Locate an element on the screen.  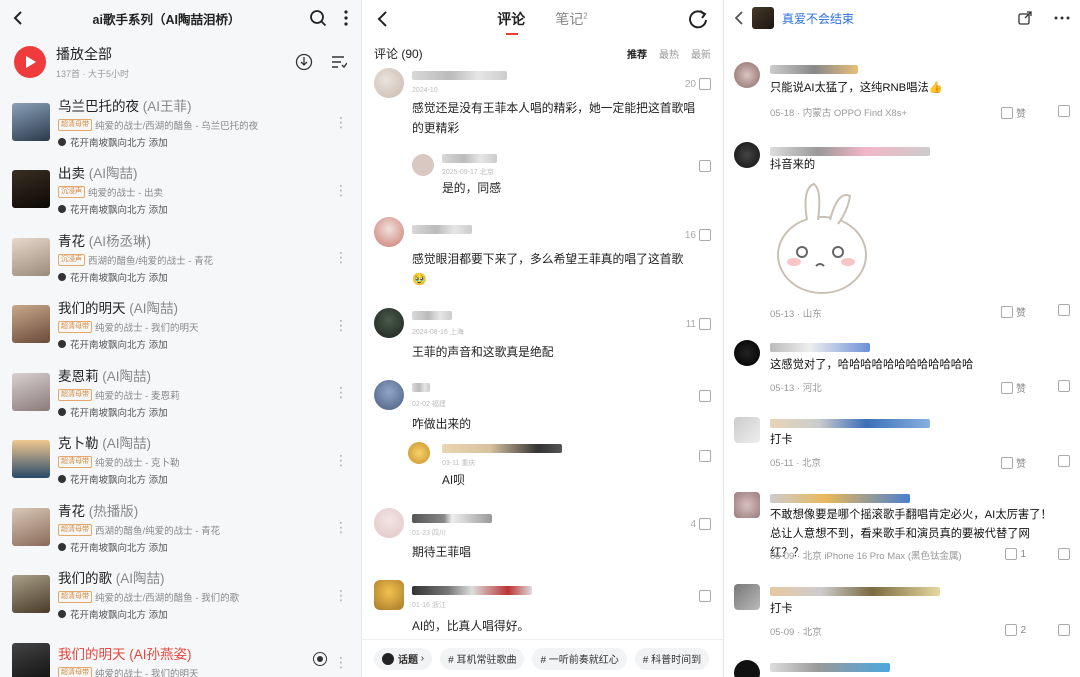
now-playing-icon is located at coordinates (320, 659).